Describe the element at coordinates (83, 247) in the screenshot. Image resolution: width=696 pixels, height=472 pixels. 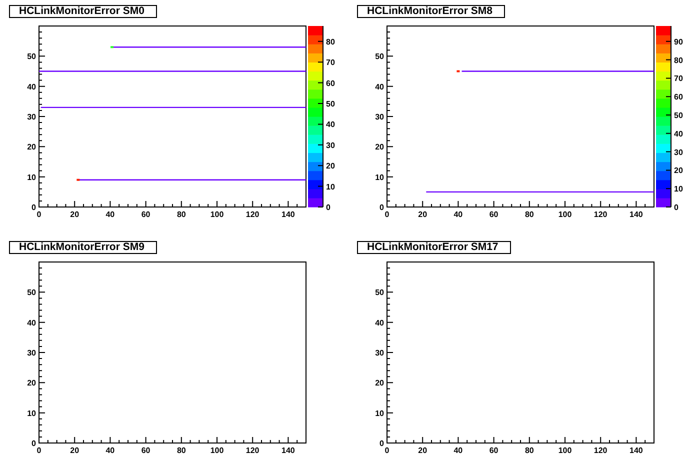
I see `panel-title: HCLinkMonitorError SM9` at that location.